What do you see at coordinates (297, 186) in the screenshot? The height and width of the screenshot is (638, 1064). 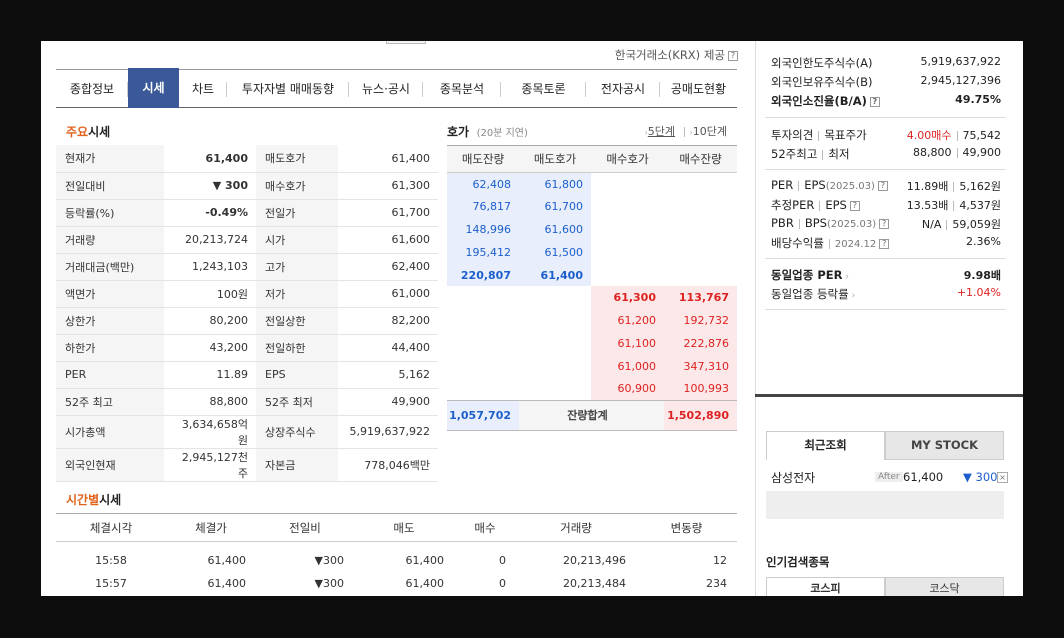 I see `quote-label: 매수호가` at bounding box center [297, 186].